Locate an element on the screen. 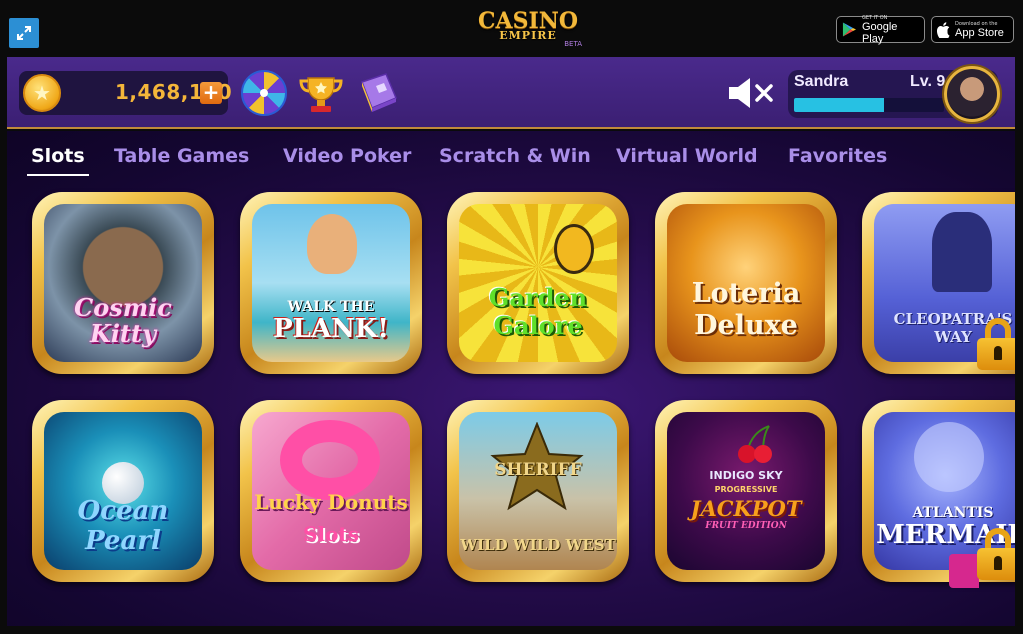 This screenshot has height=634, width=1023. fullscreen-icon is located at coordinates (24, 33).